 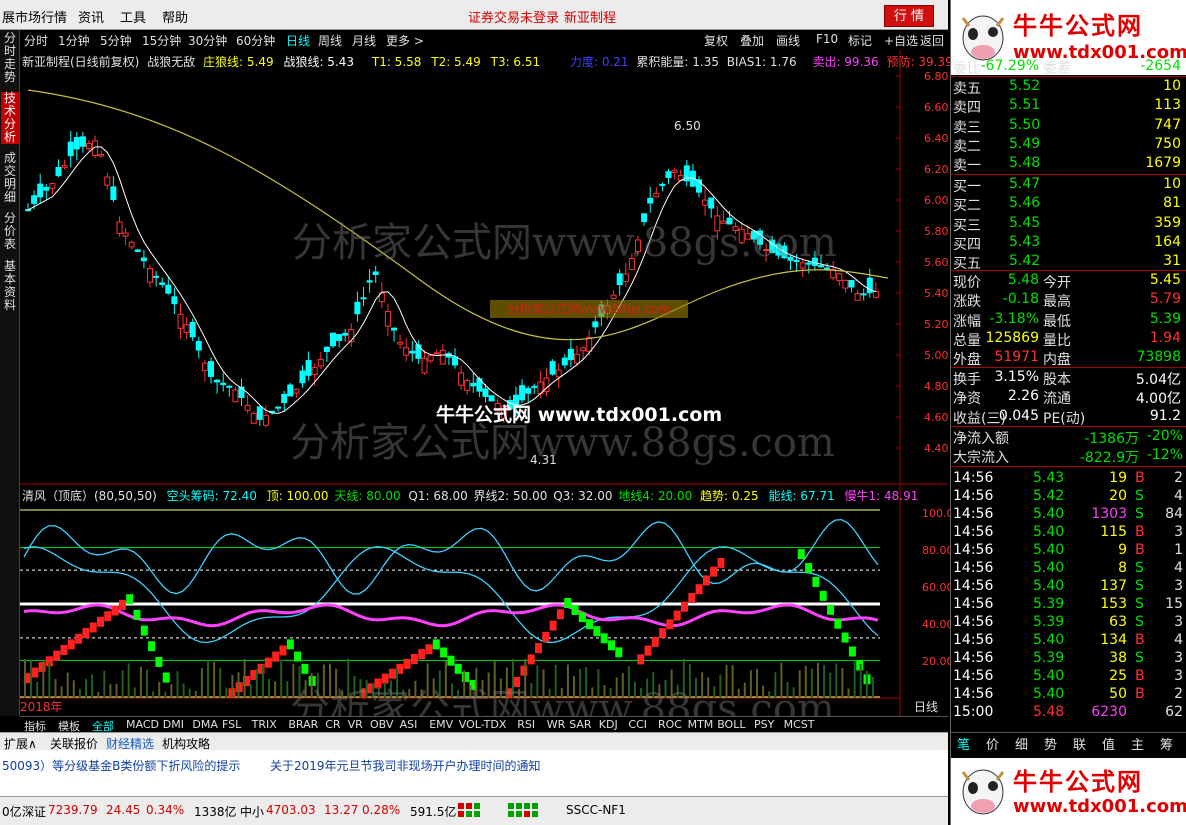 I want to click on quote-tab: 价, so click(x=992, y=743).